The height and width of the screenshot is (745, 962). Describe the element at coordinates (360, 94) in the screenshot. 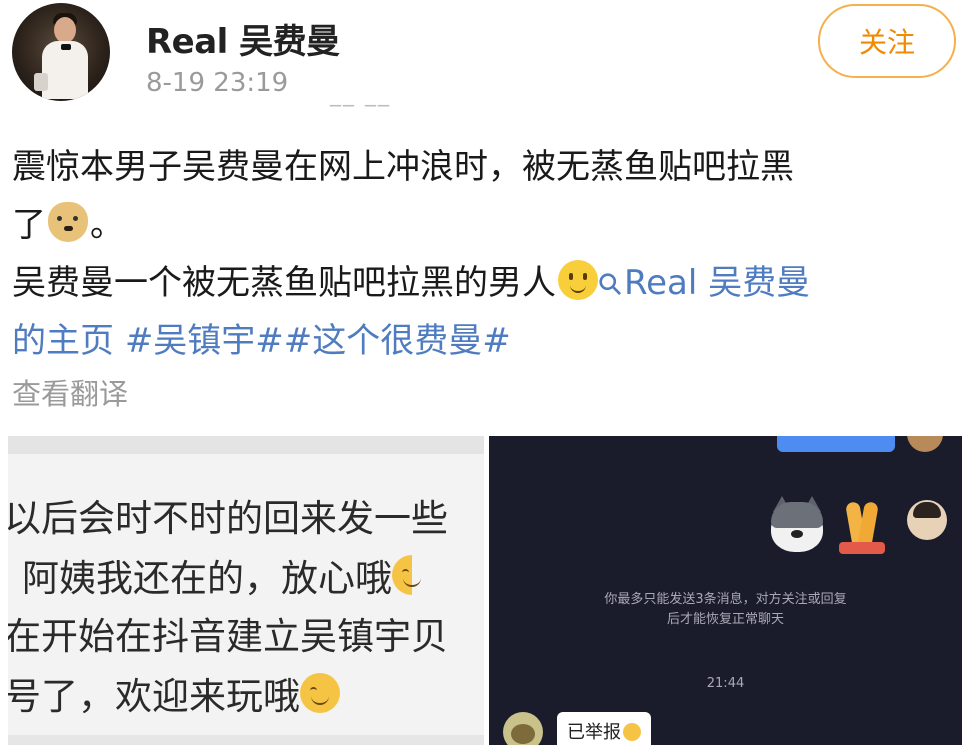

I see `source-redacted: __ __` at that location.